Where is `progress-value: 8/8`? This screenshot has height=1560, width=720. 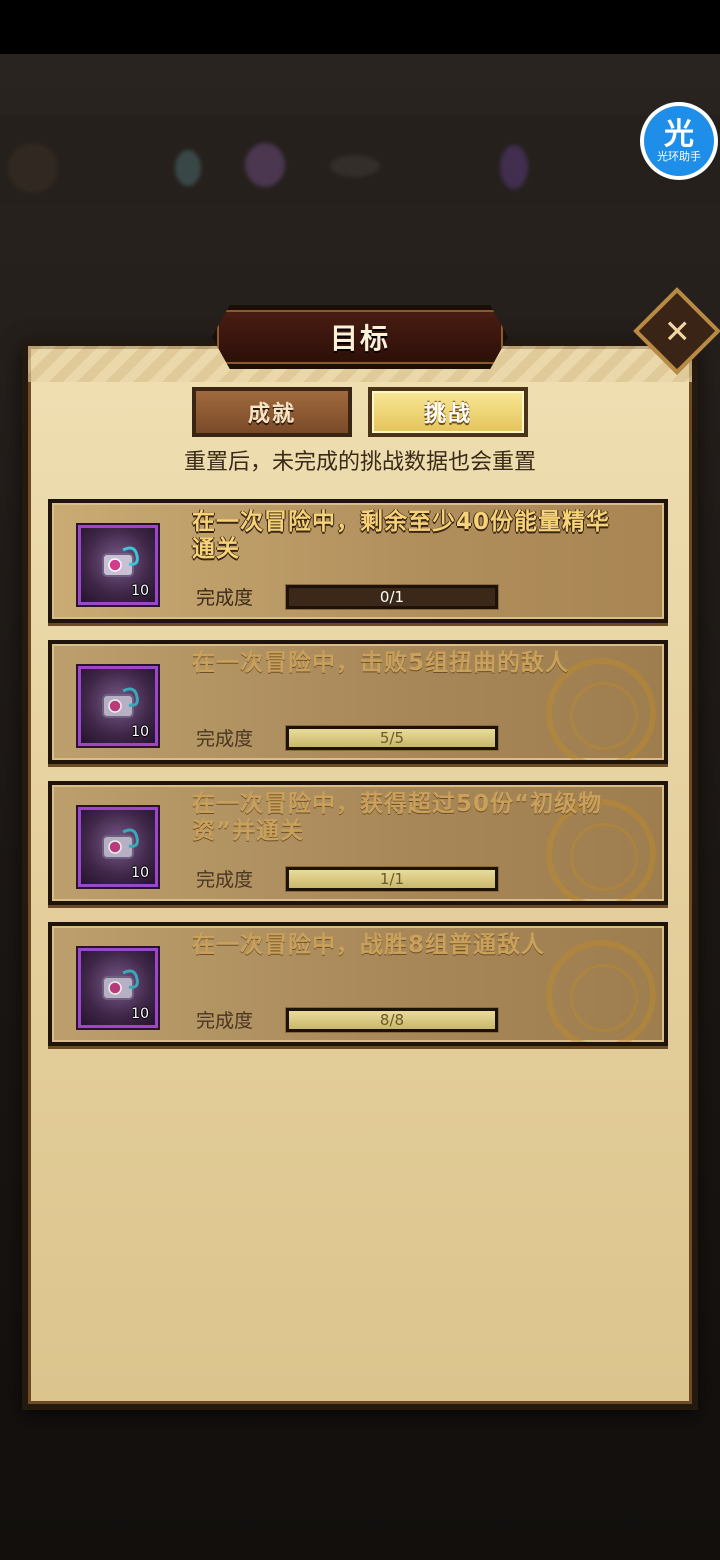 progress-value: 8/8 is located at coordinates (392, 1020).